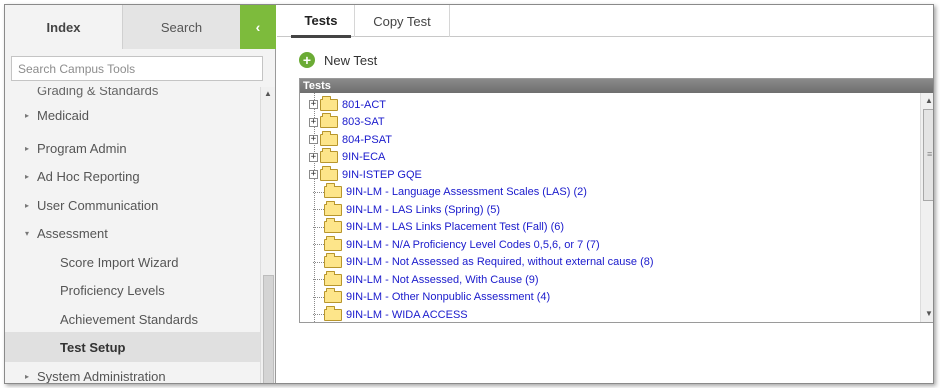 This screenshot has width=940, height=388. I want to click on new-test-label: New Test, so click(351, 60).